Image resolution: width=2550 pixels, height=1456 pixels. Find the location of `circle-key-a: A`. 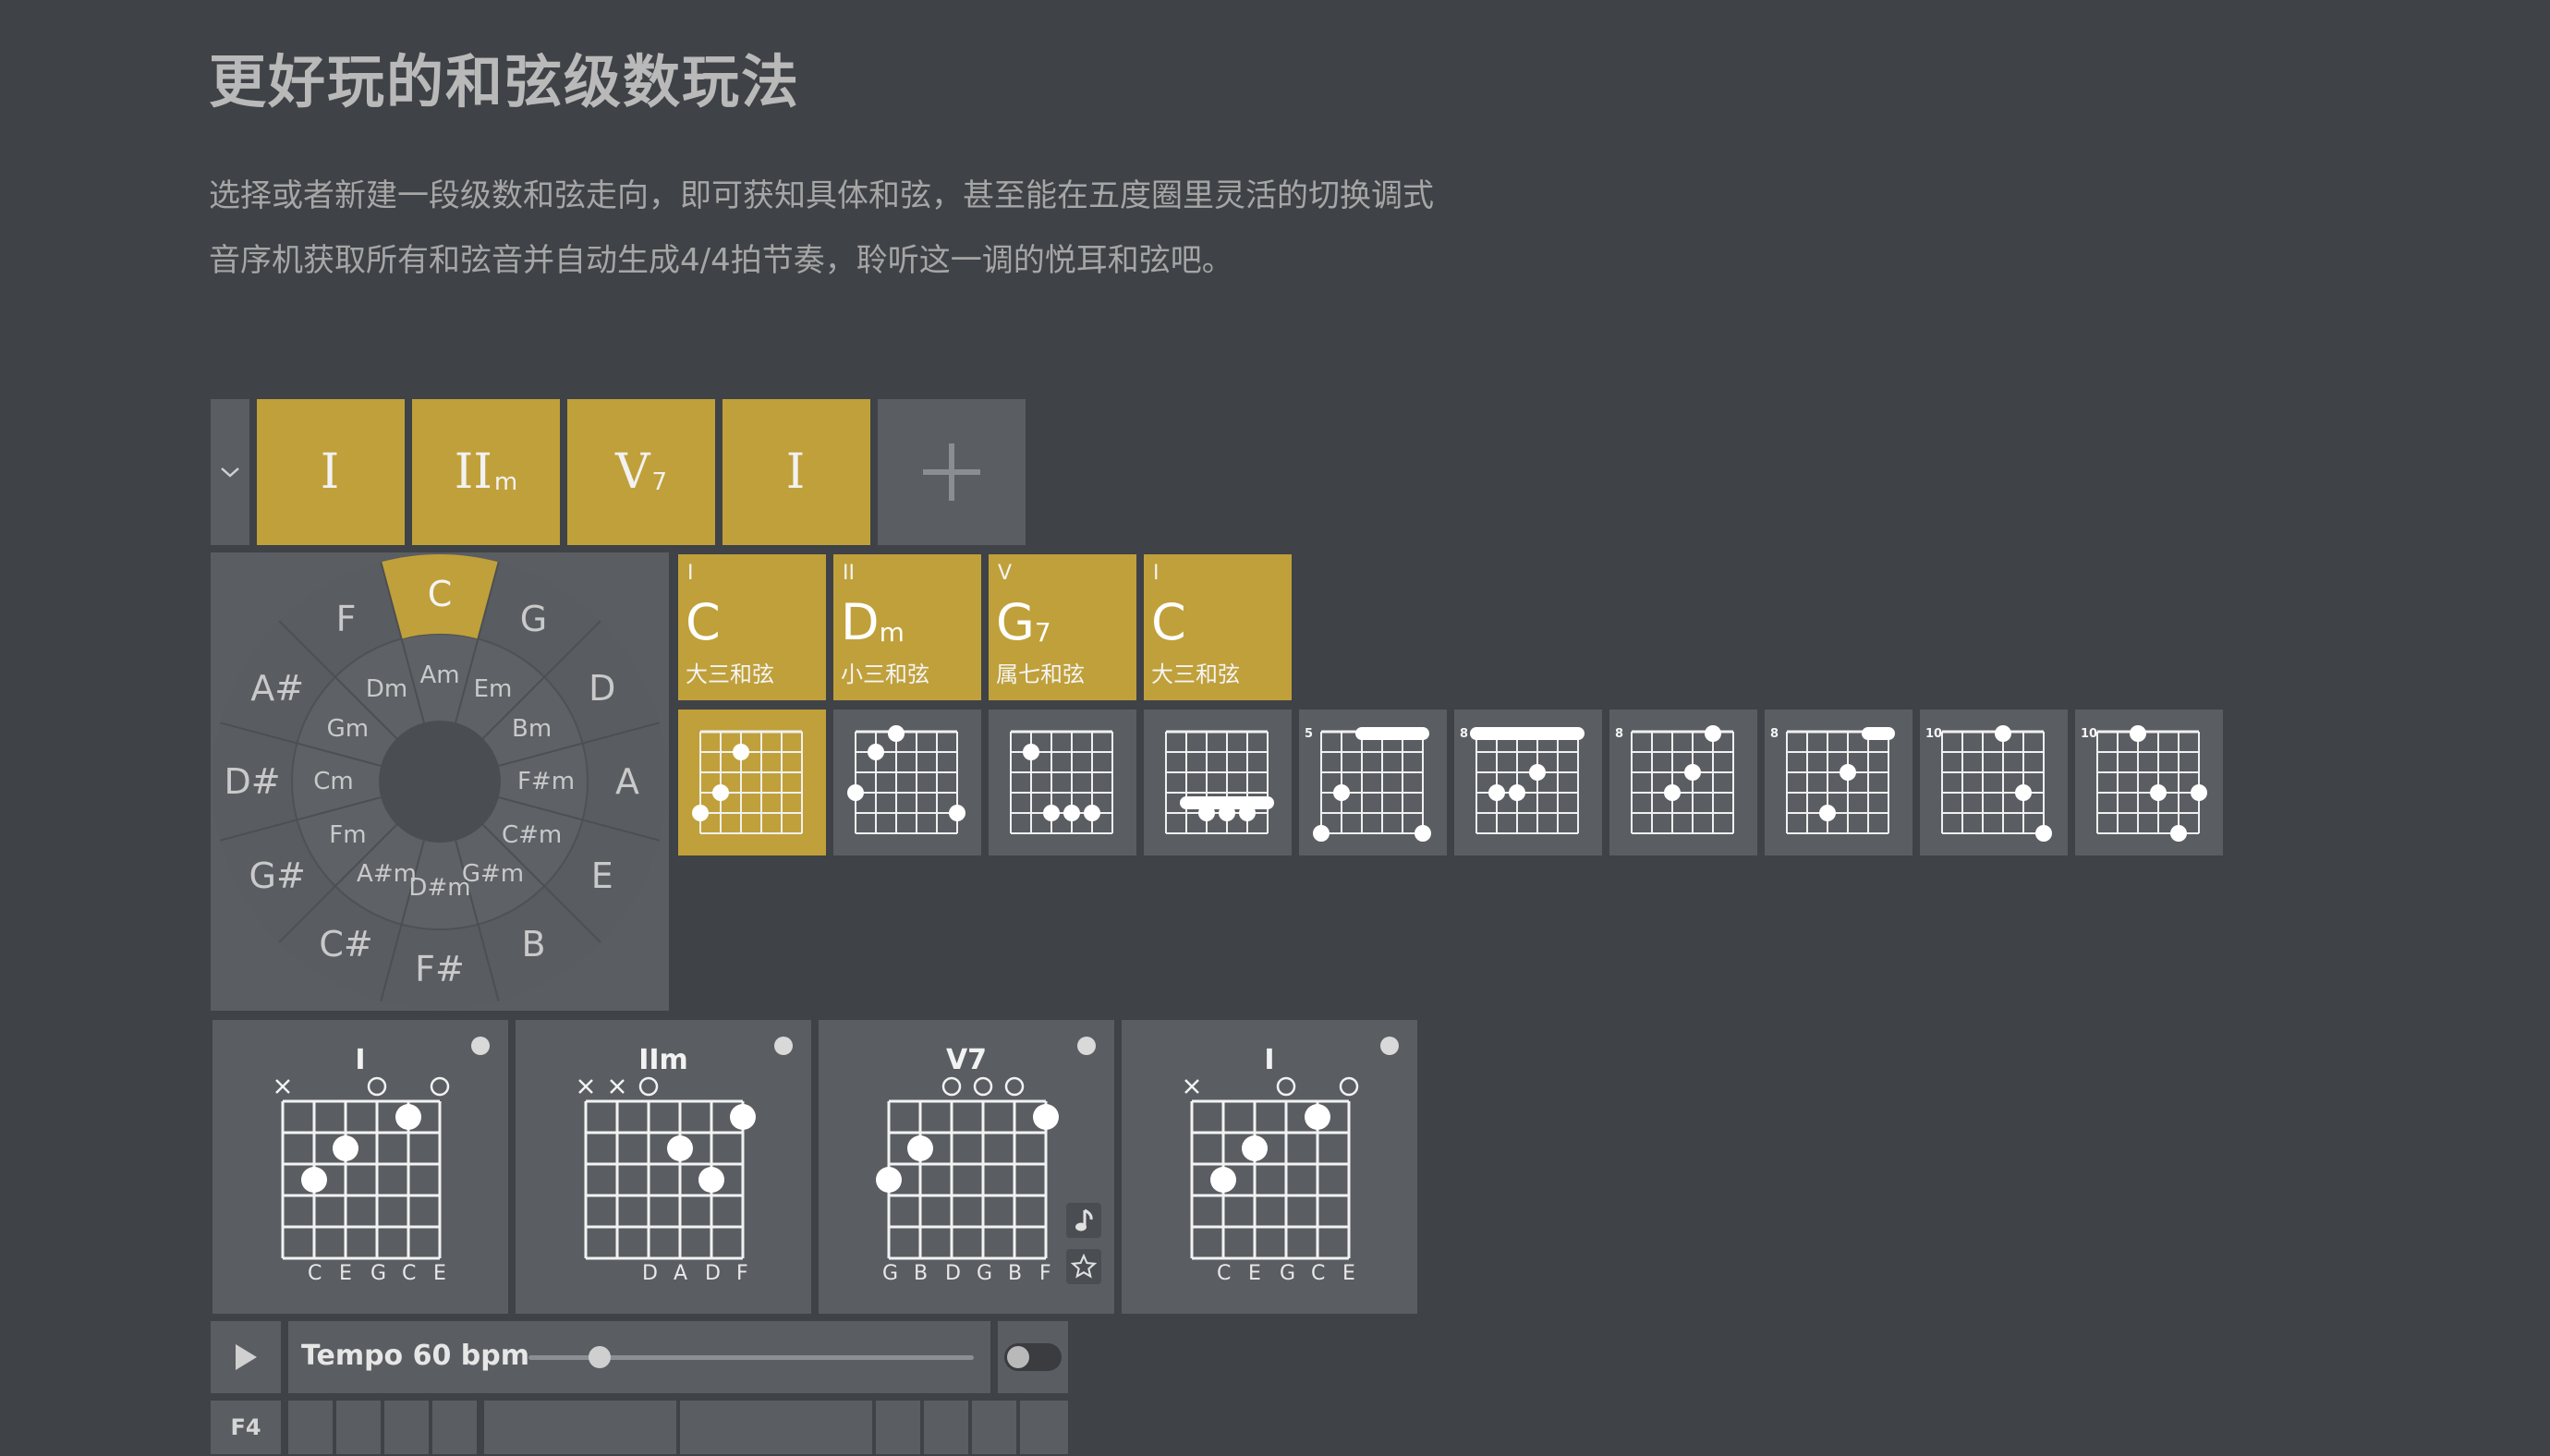

circle-key-a: A is located at coordinates (627, 781).